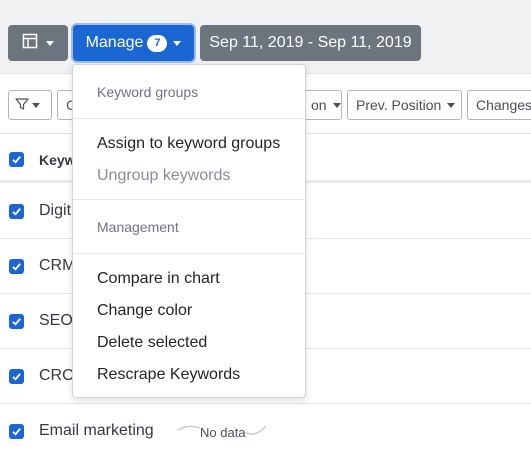 This screenshot has height=457, width=531. Describe the element at coordinates (157, 43) in the screenshot. I see `selected-count-badge: 7` at that location.